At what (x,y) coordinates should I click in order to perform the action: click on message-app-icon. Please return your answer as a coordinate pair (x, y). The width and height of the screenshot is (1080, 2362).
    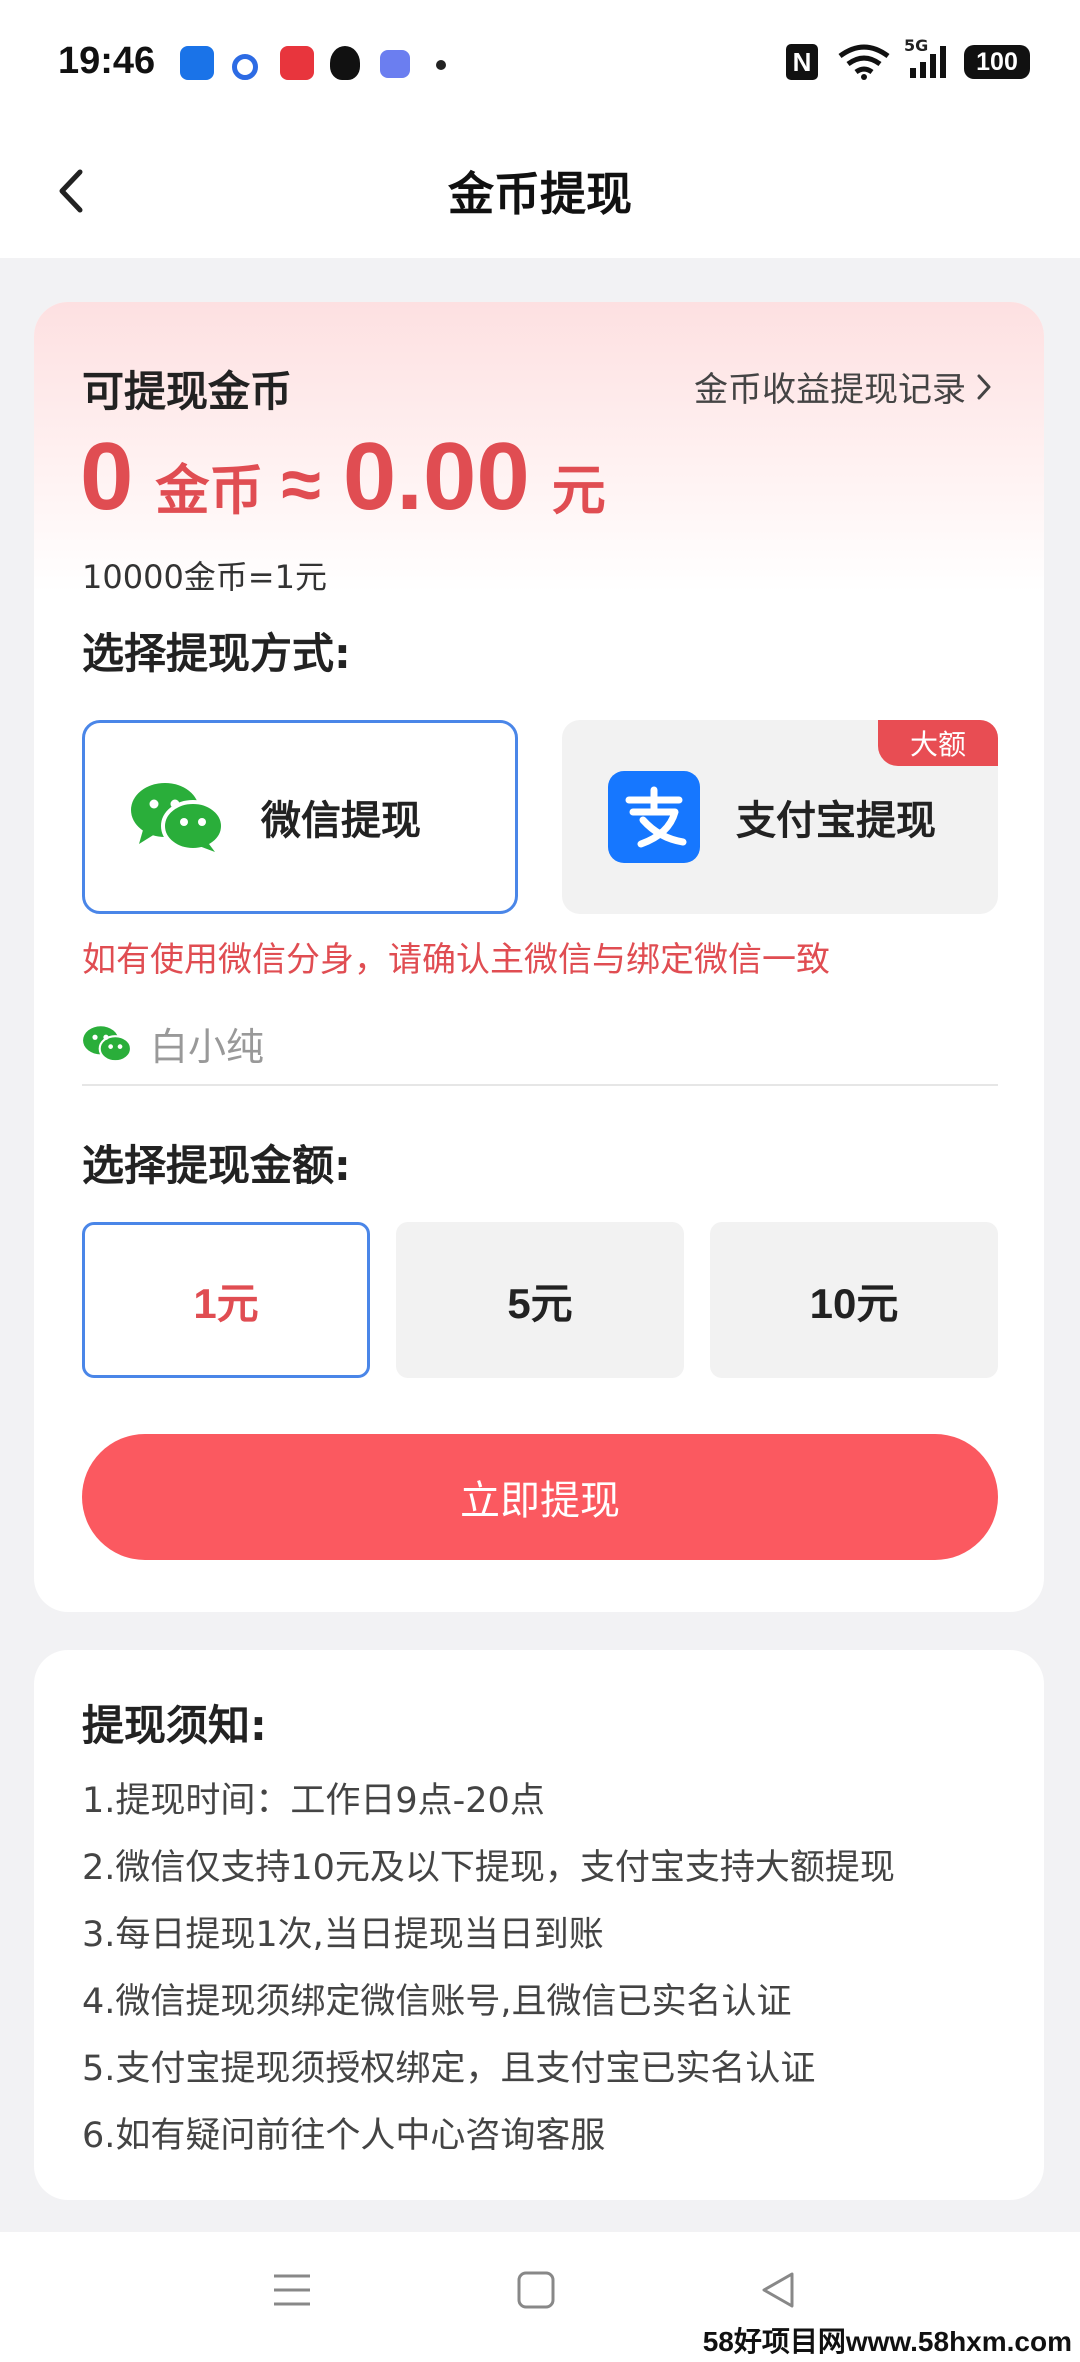
    Looking at the image, I should click on (395, 64).